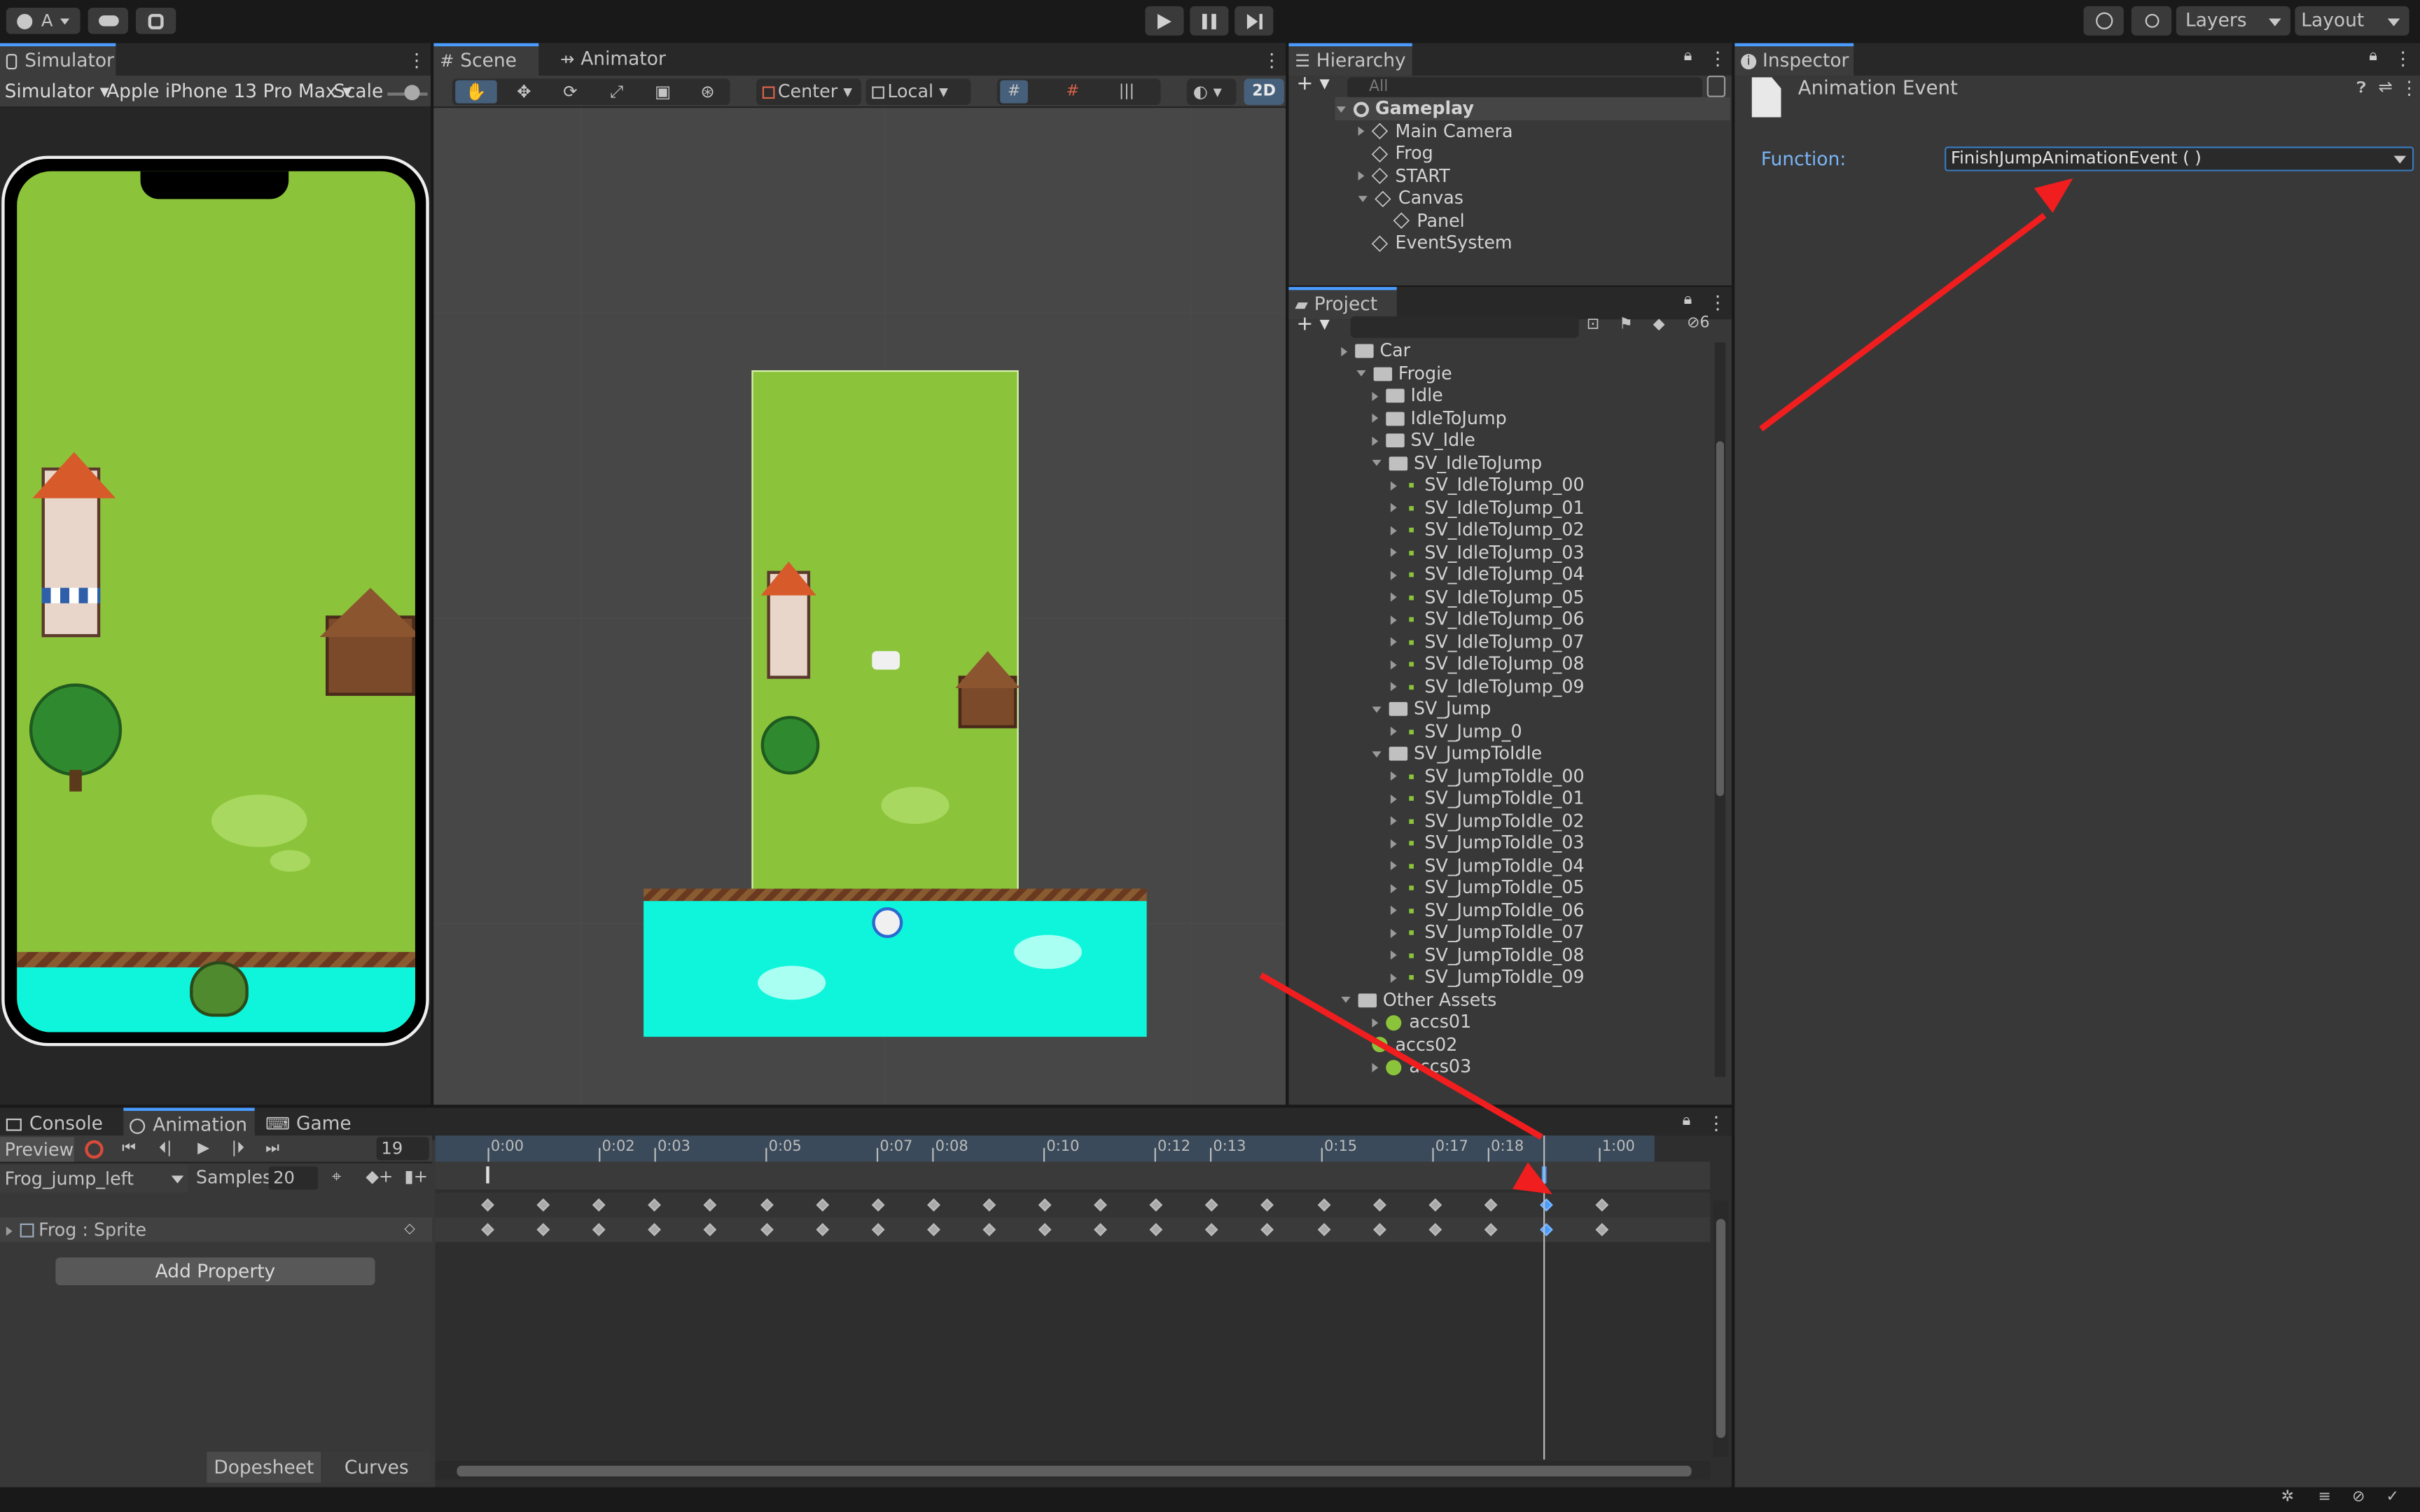 The image size is (2420, 1512). I want to click on property-keyframe-icon: ◇, so click(409, 1230).